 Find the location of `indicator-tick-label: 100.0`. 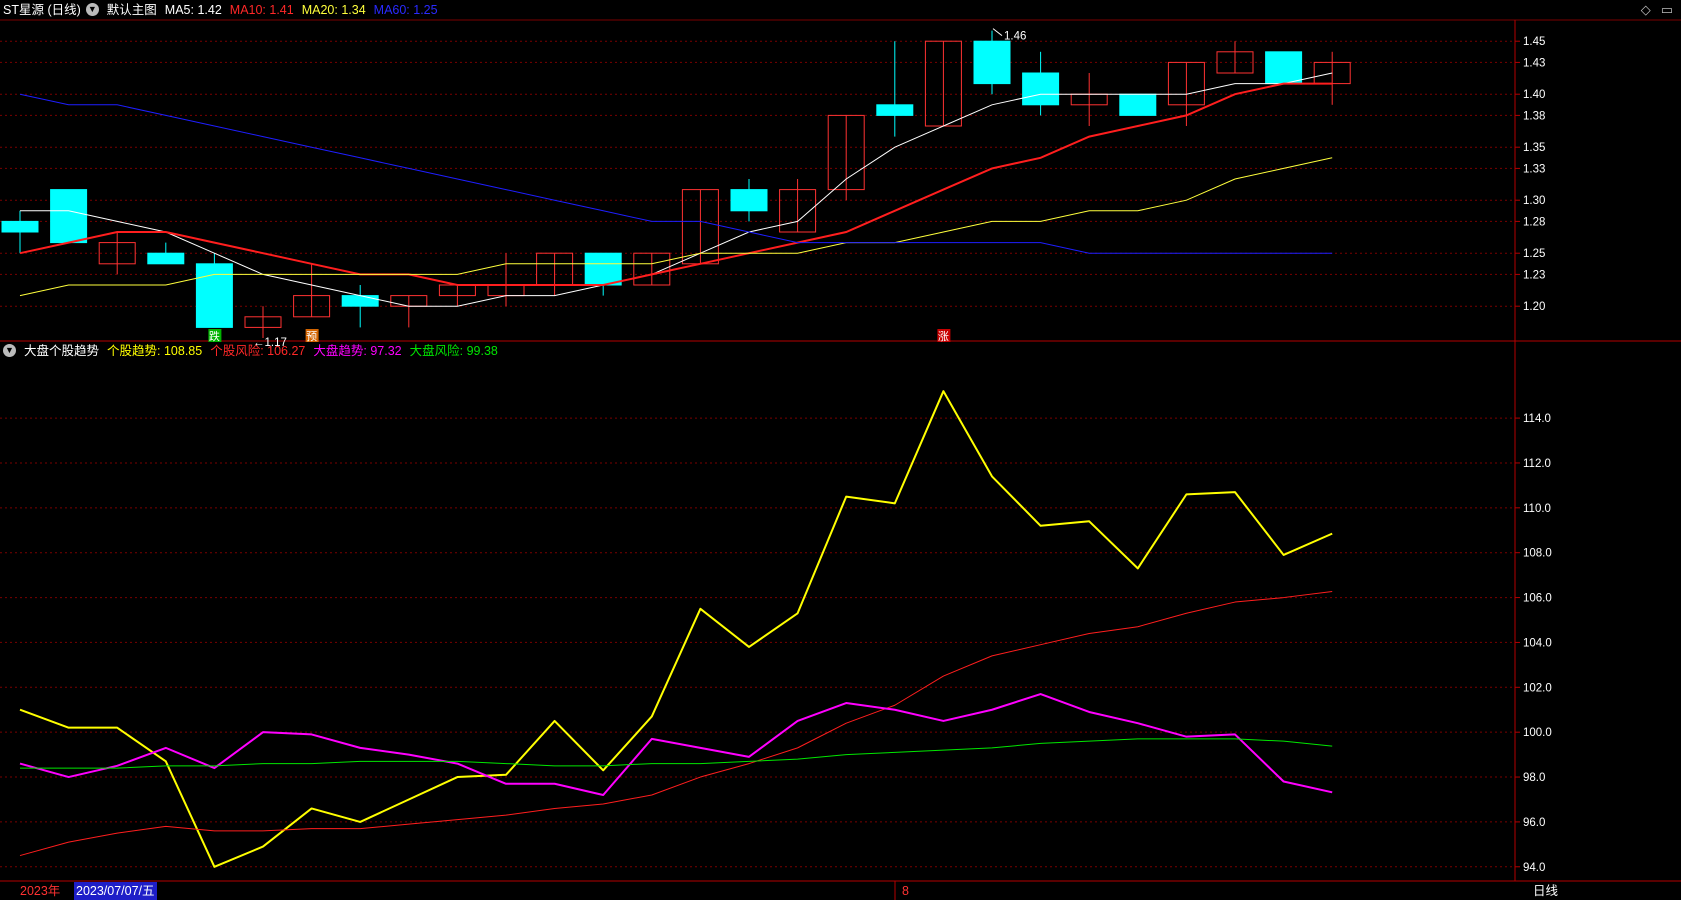

indicator-tick-label: 100.0 is located at coordinates (1537, 733).